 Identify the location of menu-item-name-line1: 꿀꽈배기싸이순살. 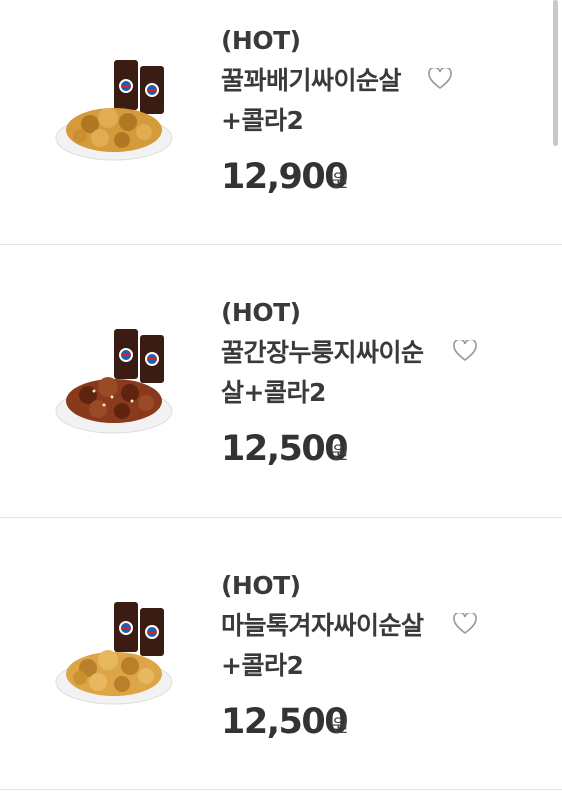
(311, 80).